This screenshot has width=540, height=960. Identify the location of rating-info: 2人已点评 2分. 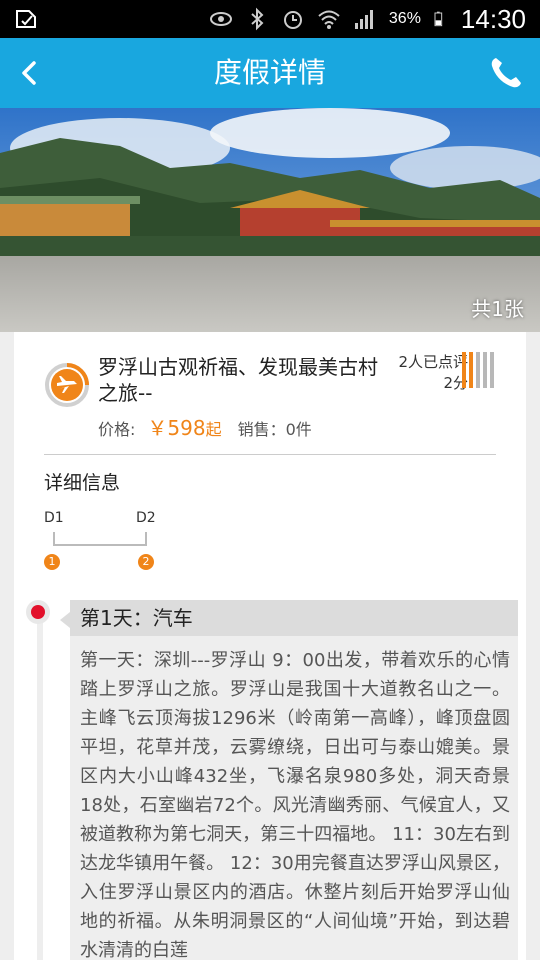
(433, 373).